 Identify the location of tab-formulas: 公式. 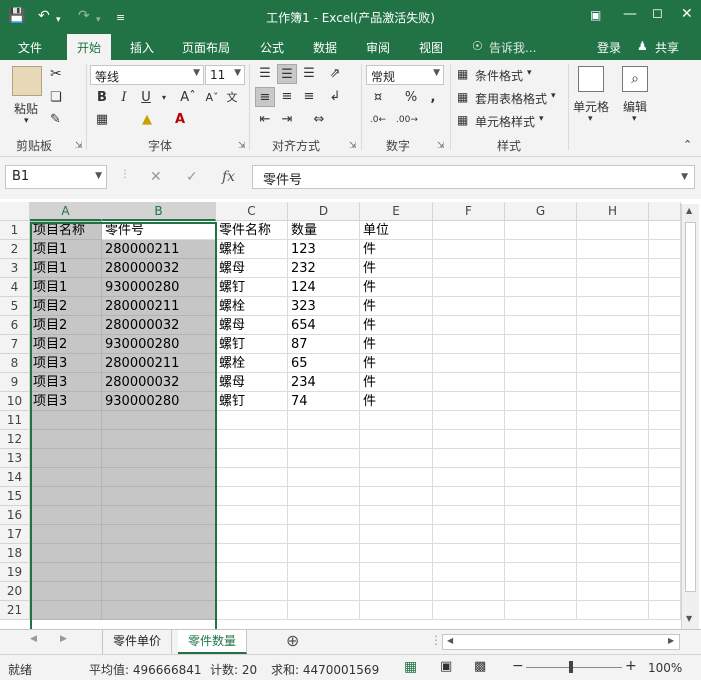
(272, 47).